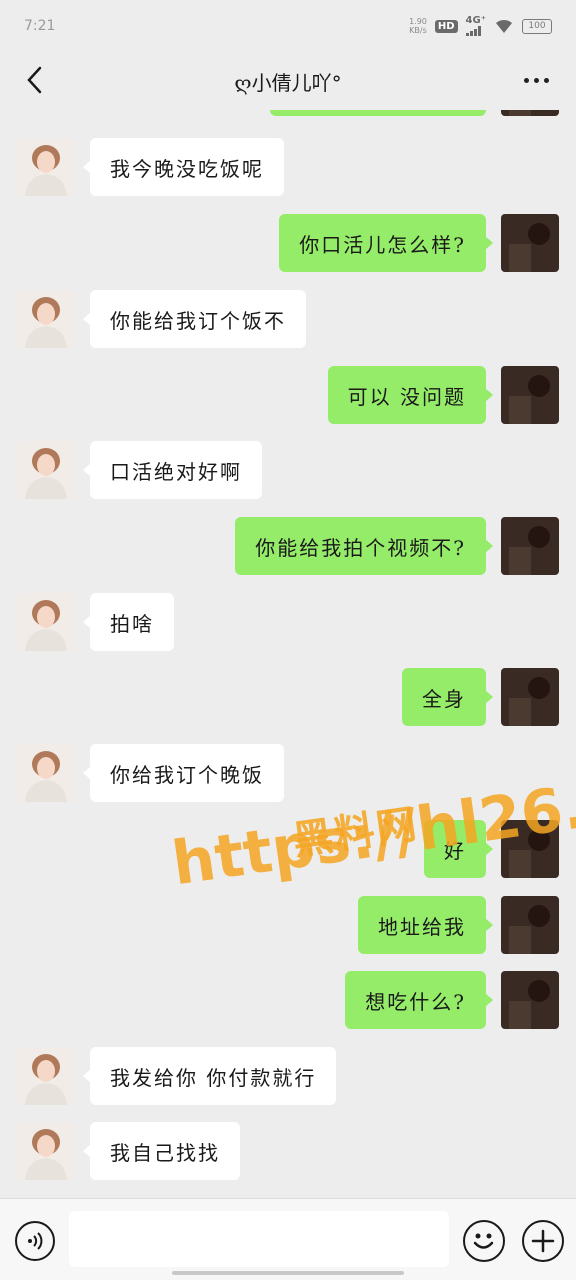  I want to click on net-speed-value: 1.90, so click(418, 21).